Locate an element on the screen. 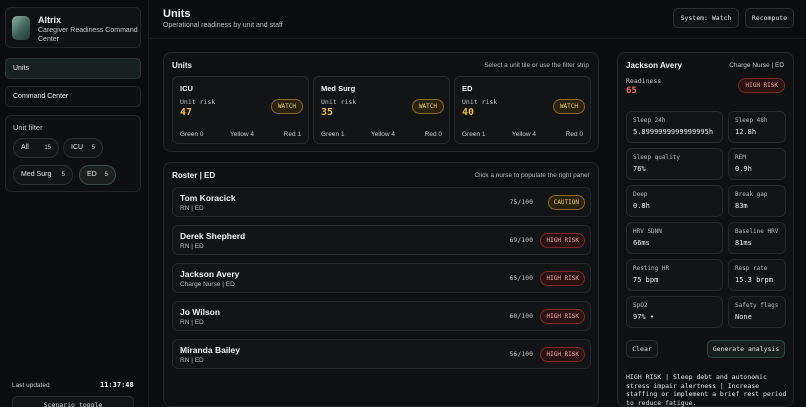  count-red: Red 1 is located at coordinates (292, 134).